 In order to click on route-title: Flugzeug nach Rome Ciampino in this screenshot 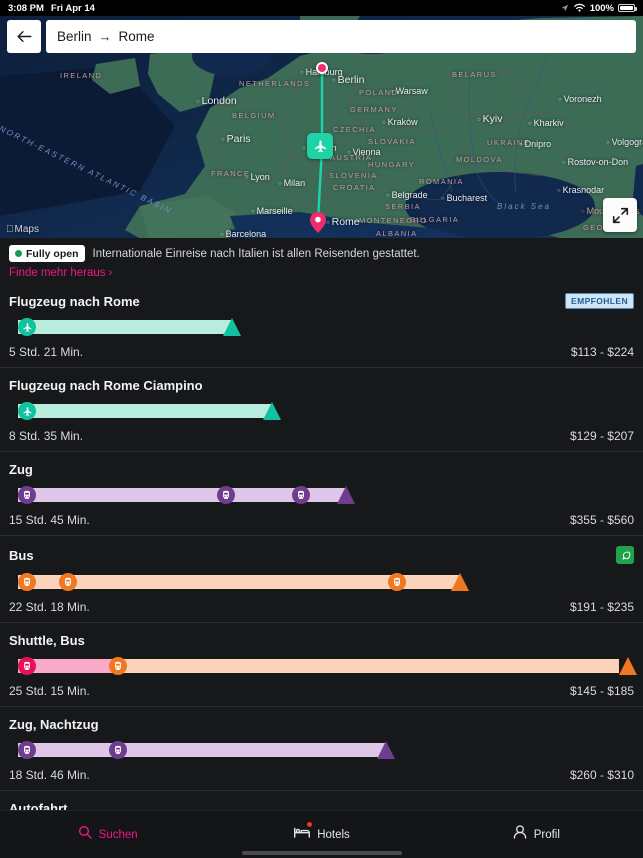, I will do `click(106, 385)`.